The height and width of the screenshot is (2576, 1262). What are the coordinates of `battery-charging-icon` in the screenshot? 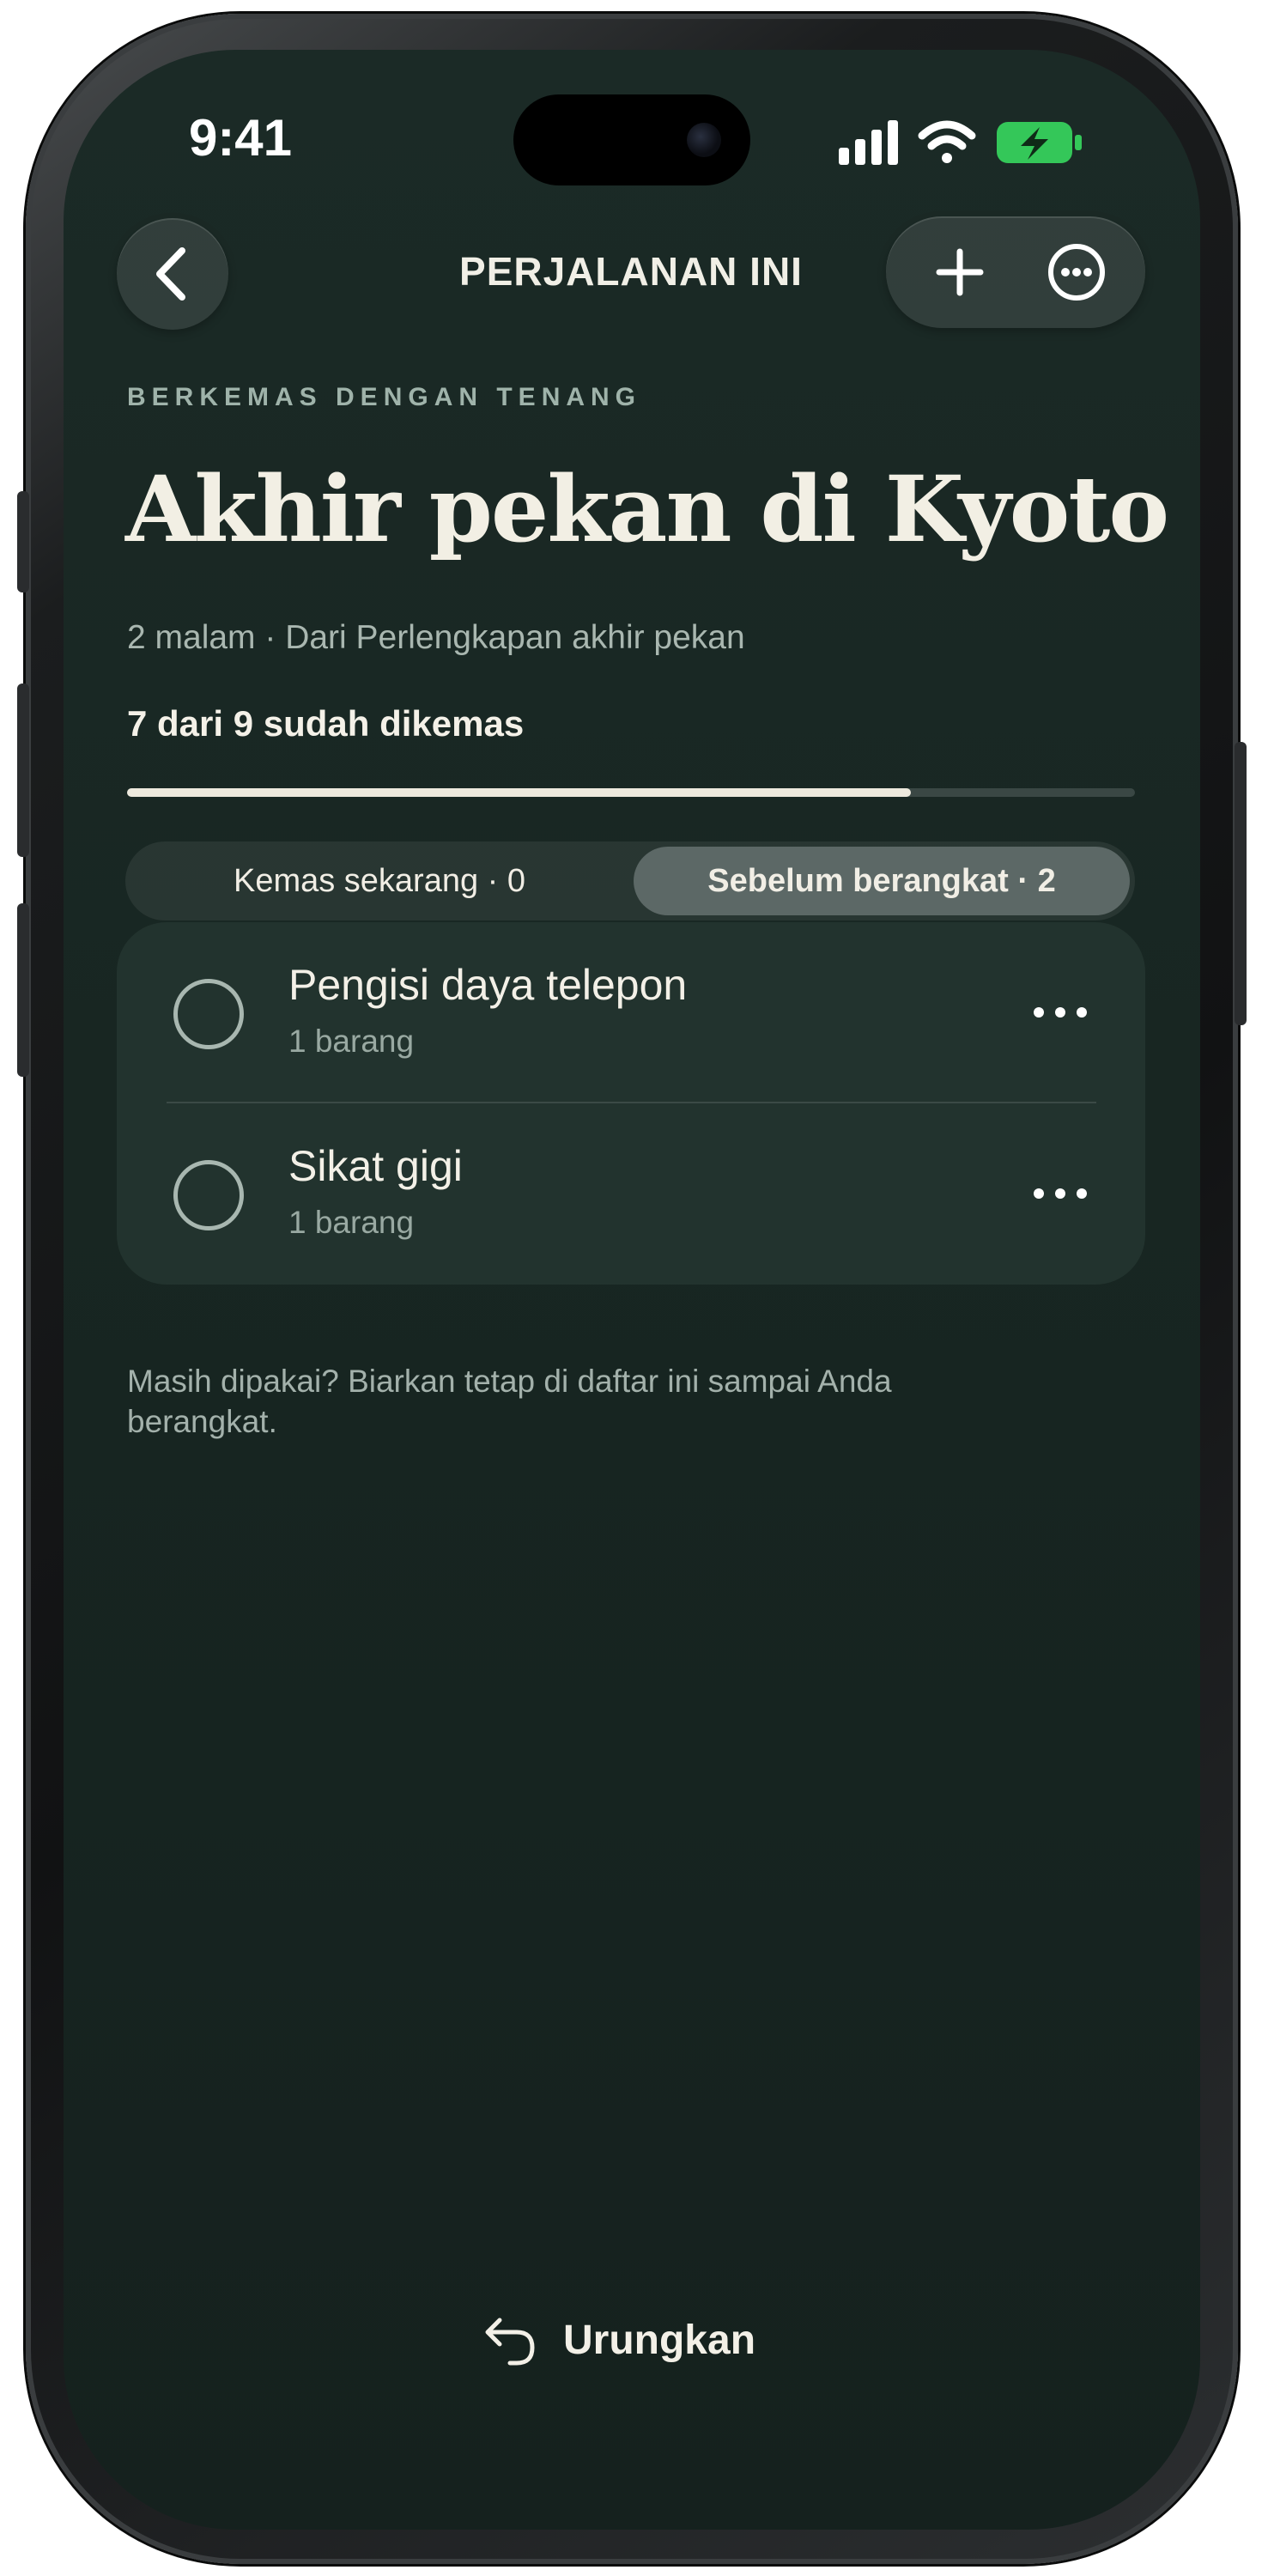 It's located at (1039, 143).